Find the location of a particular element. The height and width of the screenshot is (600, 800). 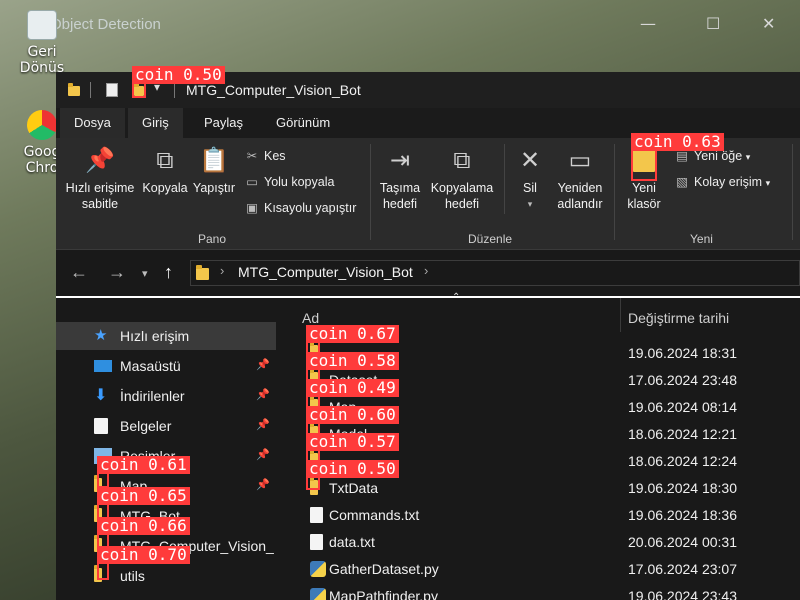

customize-toolbar-icon: ▾ is located at coordinates (157, 87).